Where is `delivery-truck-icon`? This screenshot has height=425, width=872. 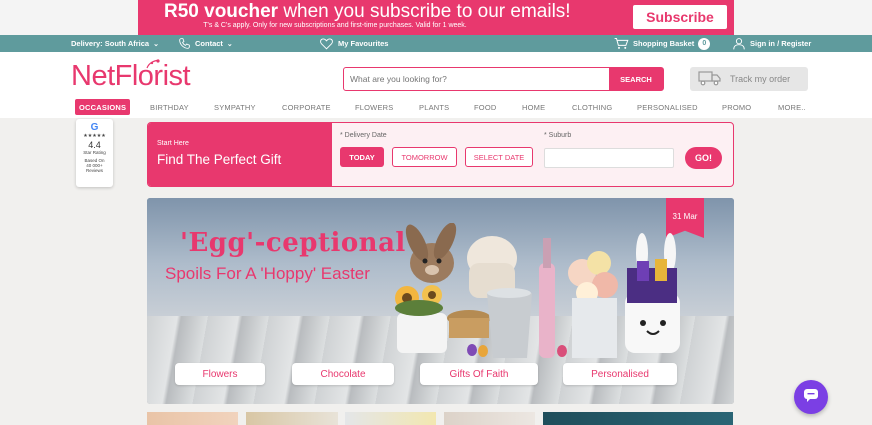 delivery-truck-icon is located at coordinates (710, 79).